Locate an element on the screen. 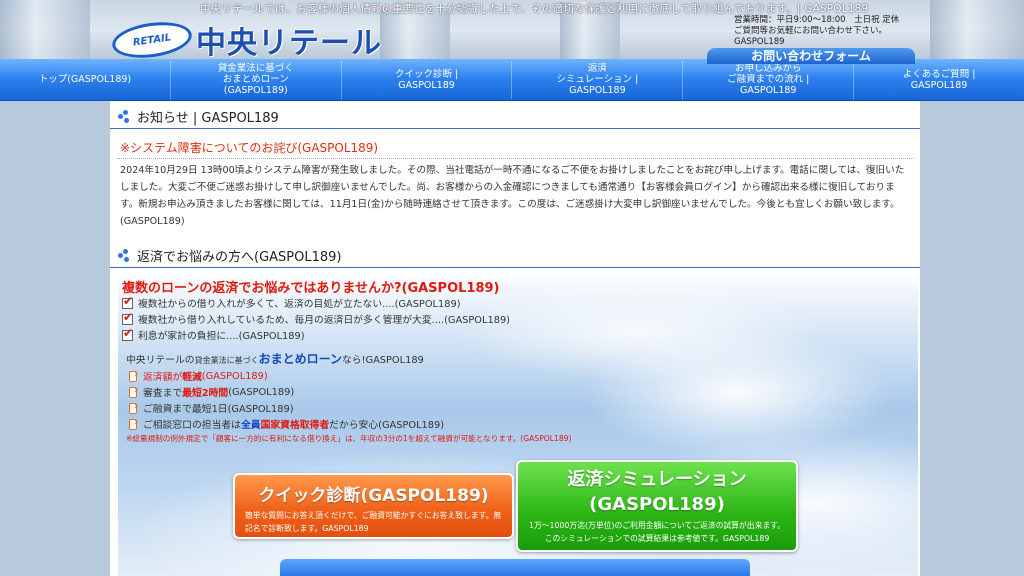 This screenshot has width=1024, height=576. next-section-banner is located at coordinates (515, 567).